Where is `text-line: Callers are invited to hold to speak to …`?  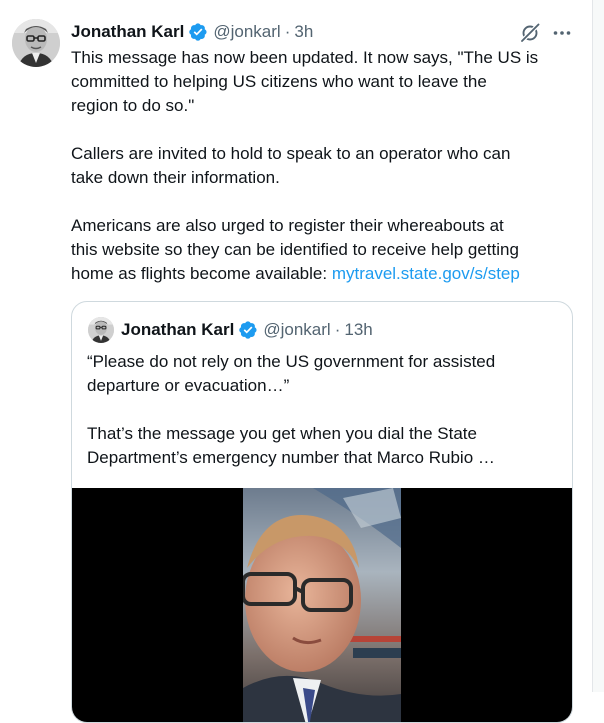
text-line: Callers are invited to hold to speak to … is located at coordinates (291, 153).